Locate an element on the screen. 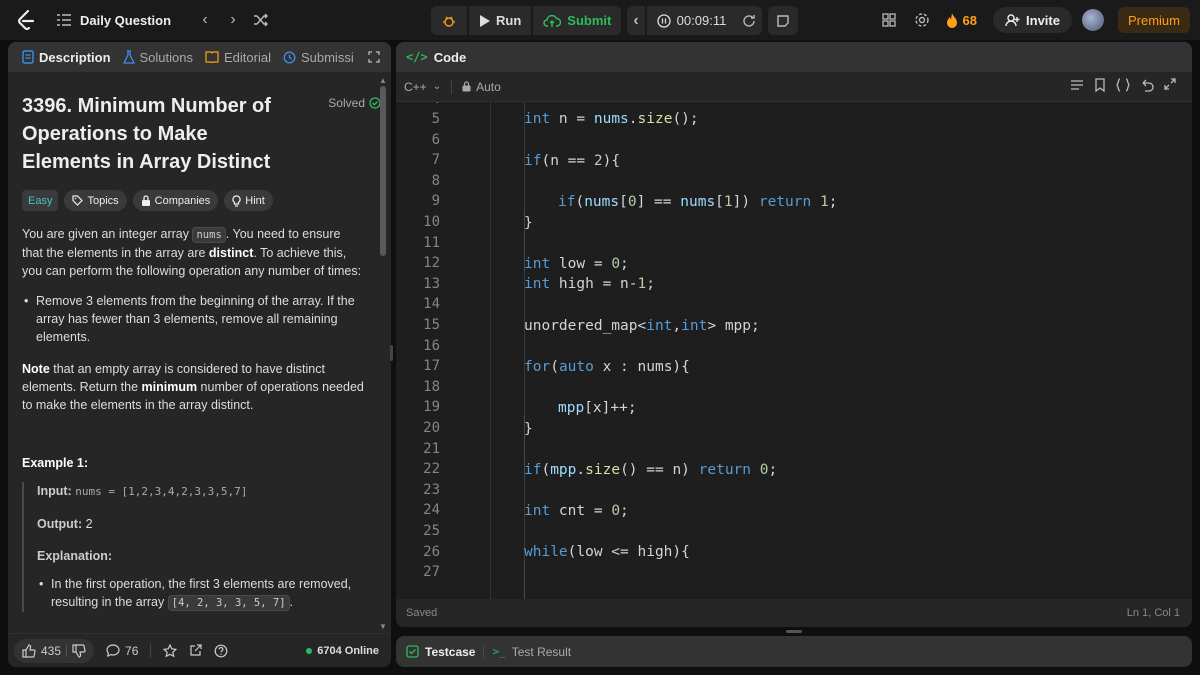  invite-button: Invite is located at coordinates (1032, 20).